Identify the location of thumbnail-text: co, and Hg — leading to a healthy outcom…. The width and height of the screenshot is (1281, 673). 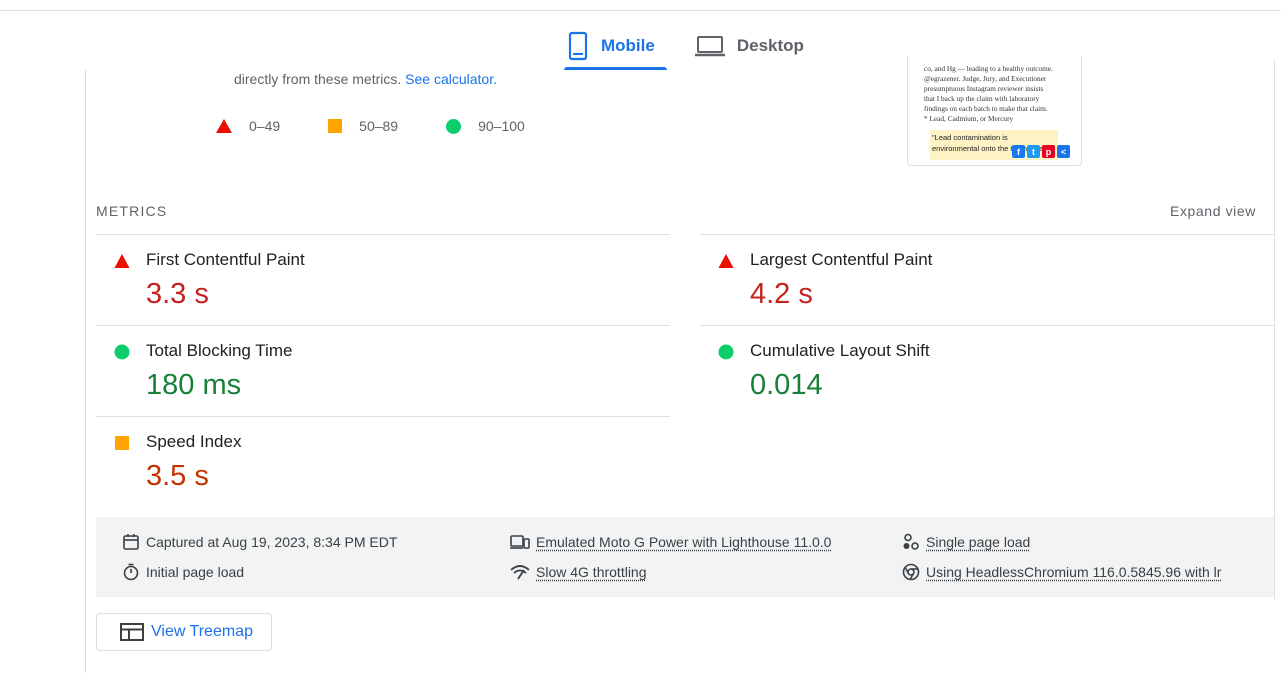
(999, 94).